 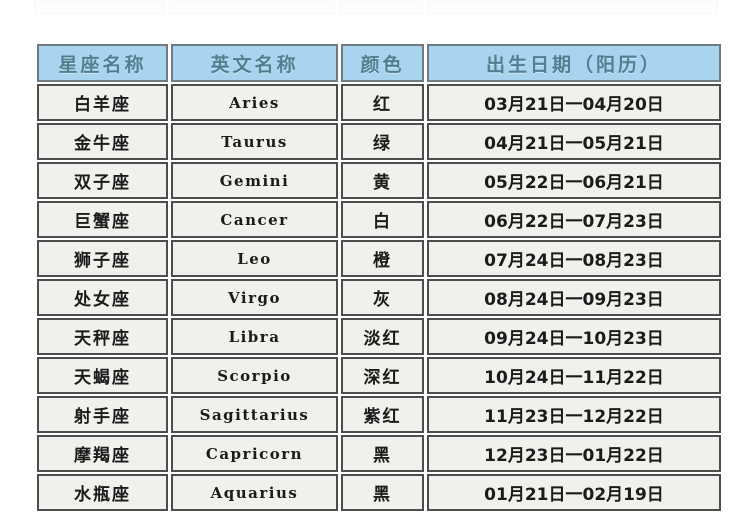 What do you see at coordinates (102, 219) in the screenshot?
I see `cell-name: 巨蟹座` at bounding box center [102, 219].